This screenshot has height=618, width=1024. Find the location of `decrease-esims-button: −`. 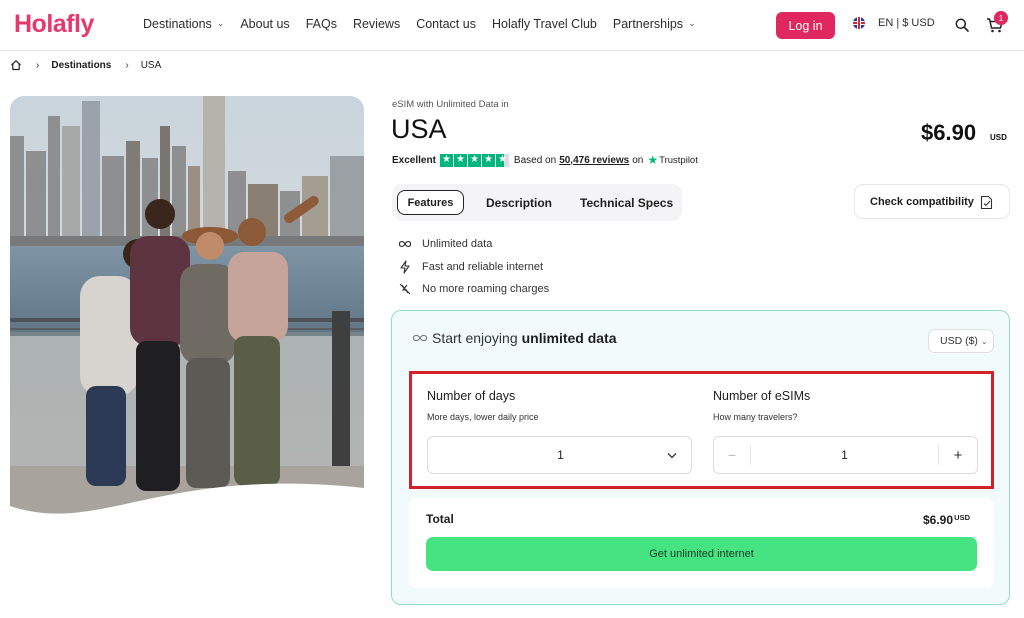

decrease-esims-button: − is located at coordinates (732, 455).